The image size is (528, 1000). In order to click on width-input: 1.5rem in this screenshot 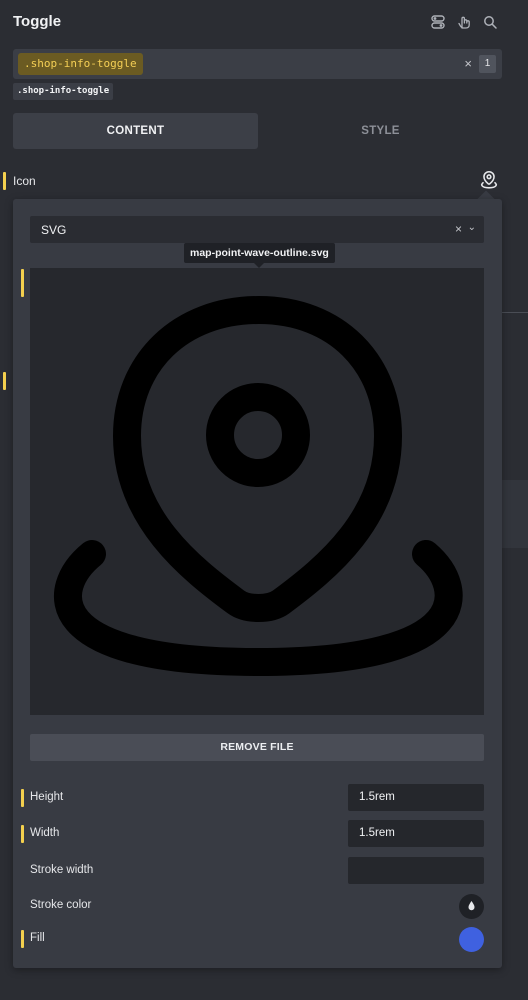, I will do `click(416, 833)`.